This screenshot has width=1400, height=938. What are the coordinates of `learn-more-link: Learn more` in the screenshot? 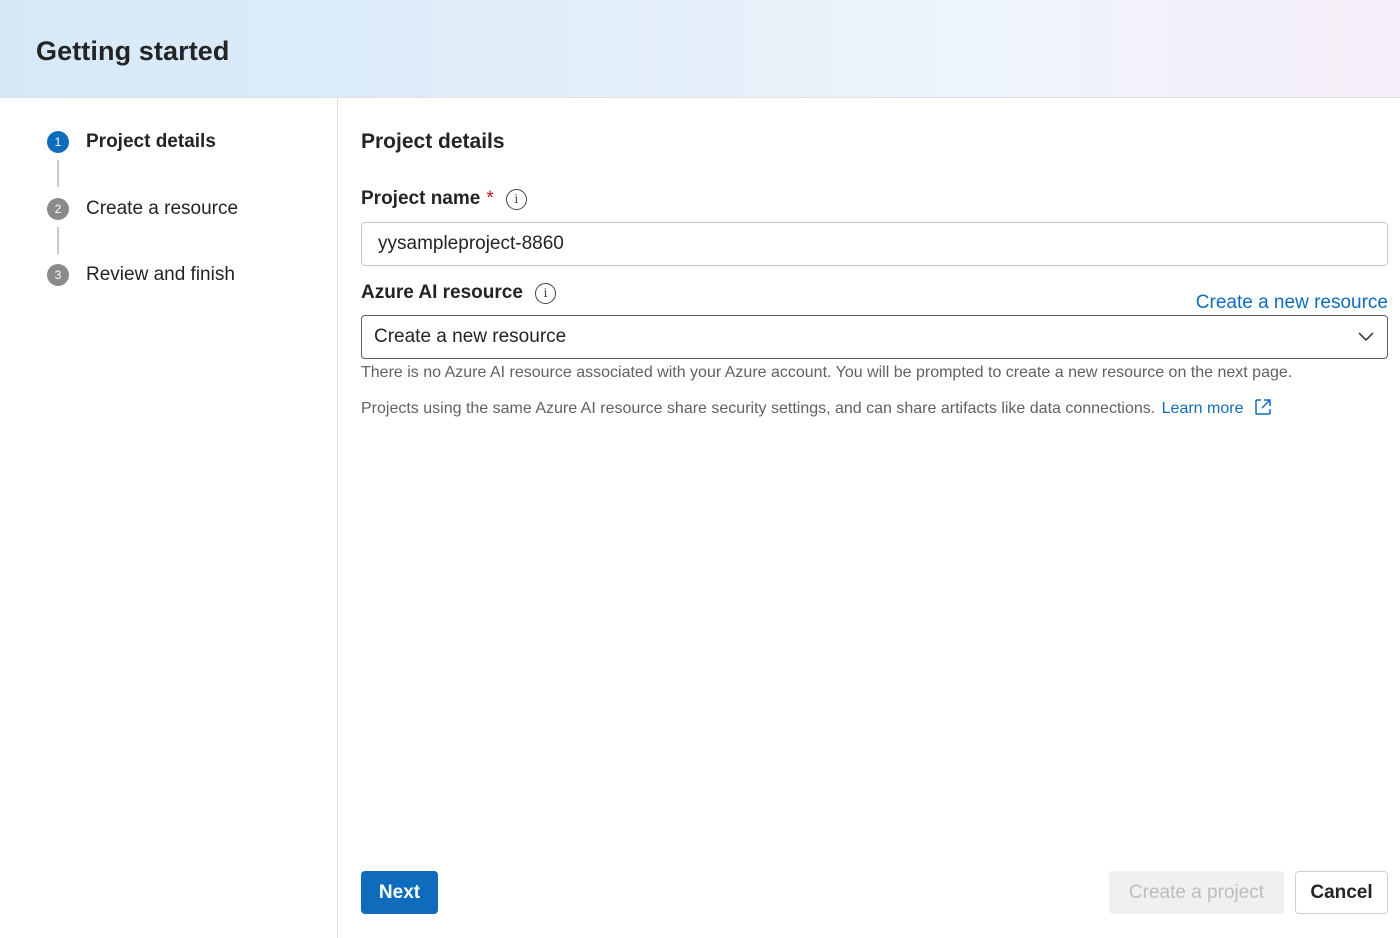 It's located at (1216, 408).